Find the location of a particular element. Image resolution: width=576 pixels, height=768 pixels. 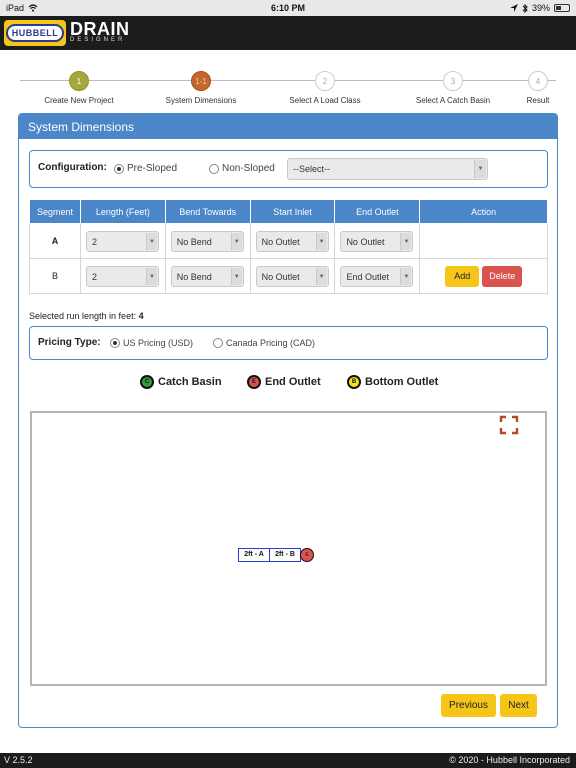

non-sloped-option: Non-Sloped is located at coordinates (242, 168).